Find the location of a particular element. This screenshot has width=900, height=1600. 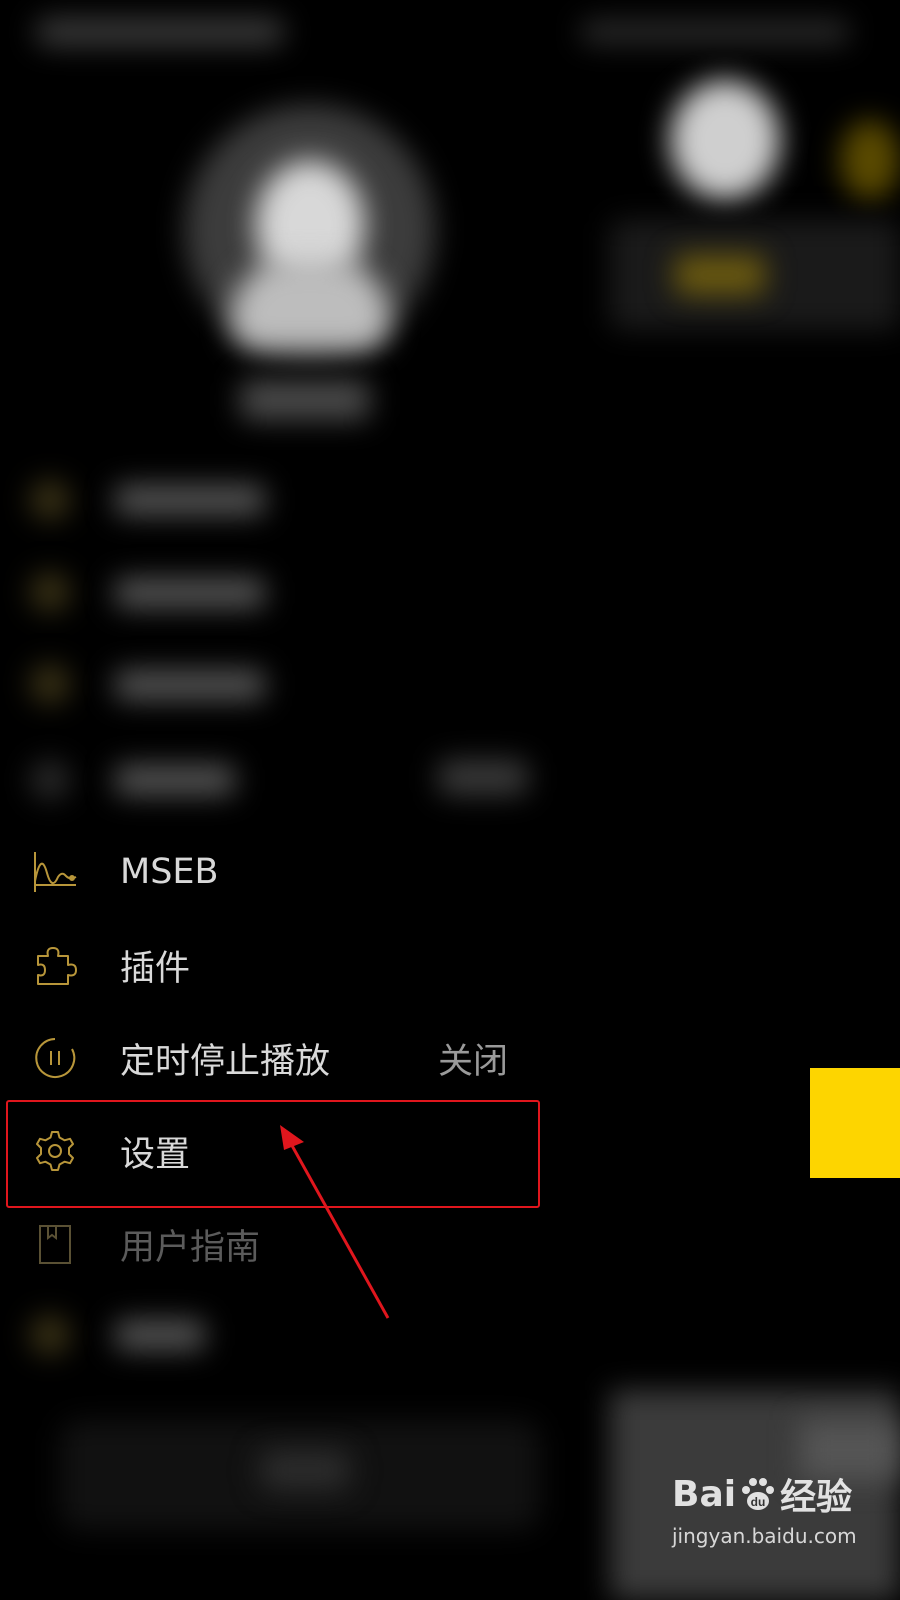

baidu-watermark: Bai du 经验 jingyan.baidu.com is located at coordinates (777, 1508).